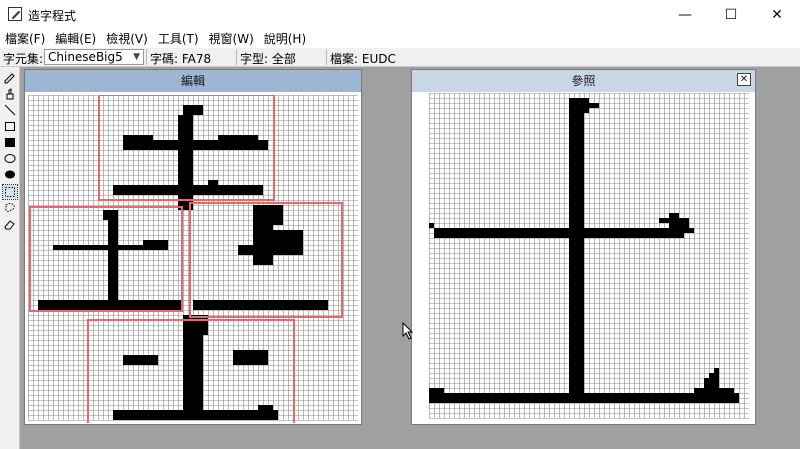 This screenshot has width=800, height=449. What do you see at coordinates (408, 331) in the screenshot?
I see `cursor-arrow-icon` at bounding box center [408, 331].